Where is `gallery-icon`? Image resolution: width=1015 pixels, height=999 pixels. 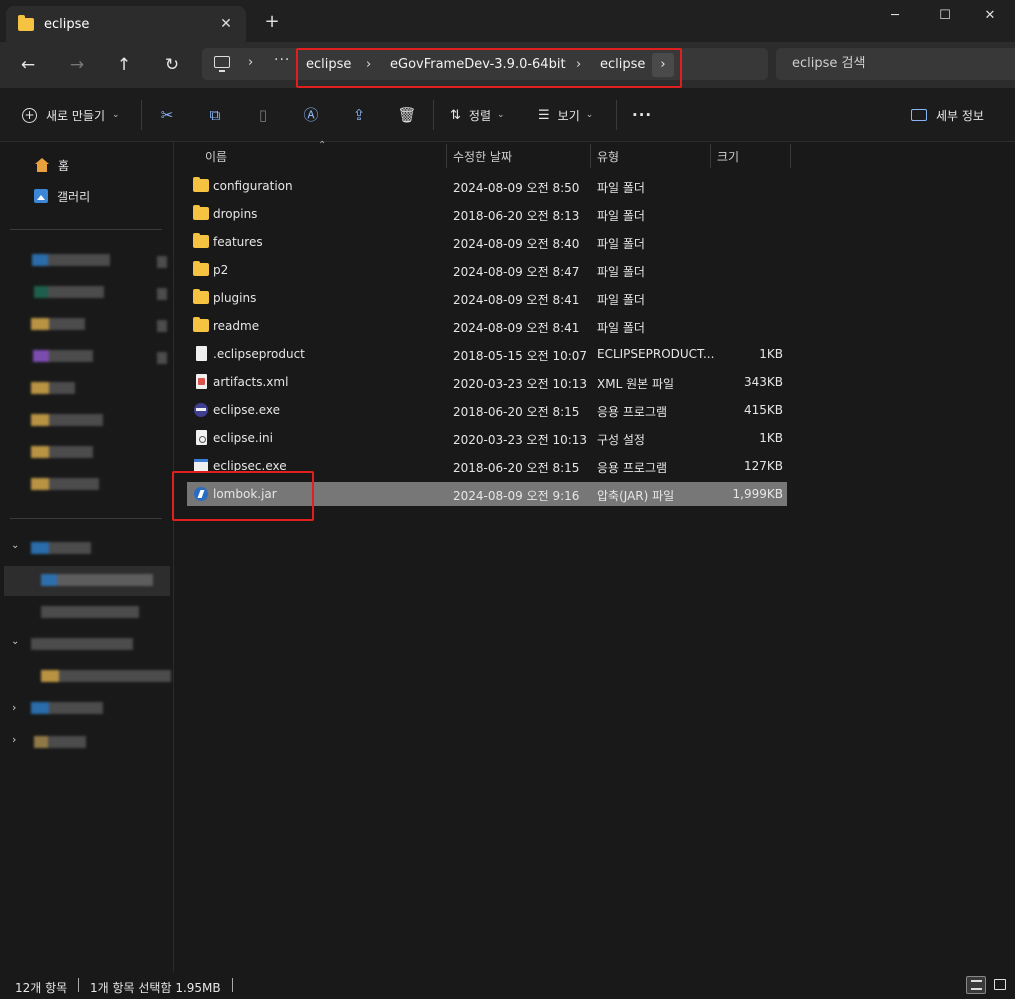
gallery-icon is located at coordinates (41, 196).